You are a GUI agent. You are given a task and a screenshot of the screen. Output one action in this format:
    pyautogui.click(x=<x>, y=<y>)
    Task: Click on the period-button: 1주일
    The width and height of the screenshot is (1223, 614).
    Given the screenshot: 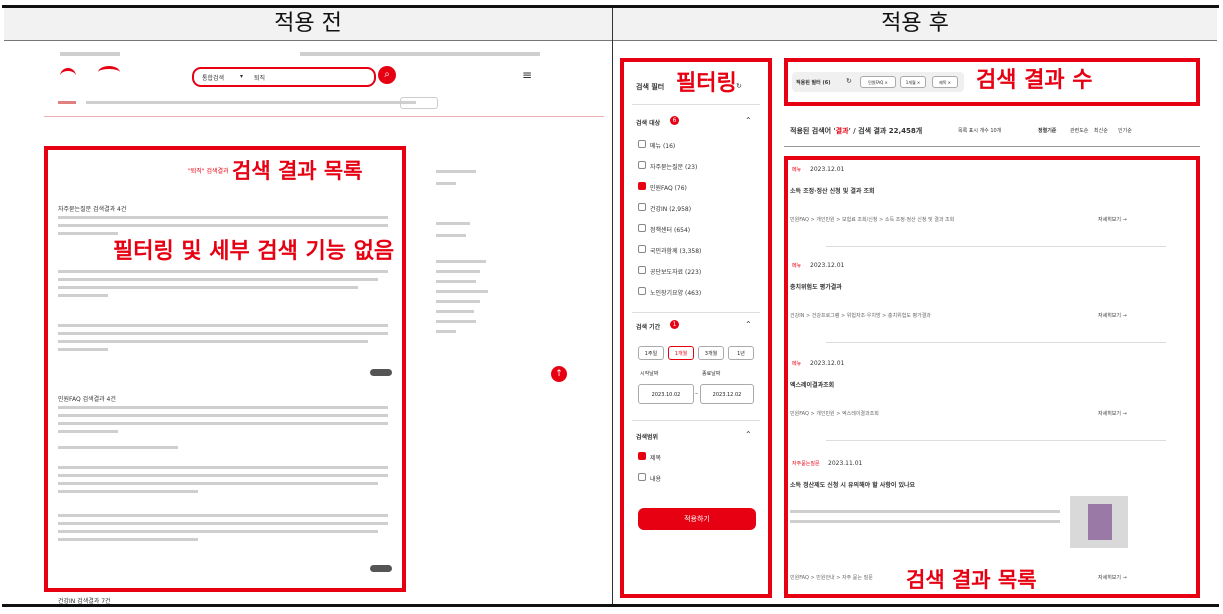 What is the action you would take?
    pyautogui.click(x=651, y=353)
    